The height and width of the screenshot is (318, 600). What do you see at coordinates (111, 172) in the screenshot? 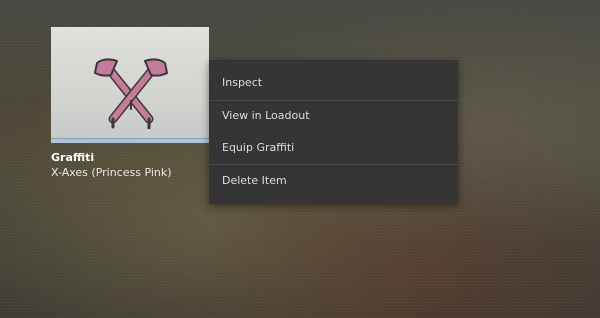
I see `item-name-label: X-Axes (Princess Pink)` at bounding box center [111, 172].